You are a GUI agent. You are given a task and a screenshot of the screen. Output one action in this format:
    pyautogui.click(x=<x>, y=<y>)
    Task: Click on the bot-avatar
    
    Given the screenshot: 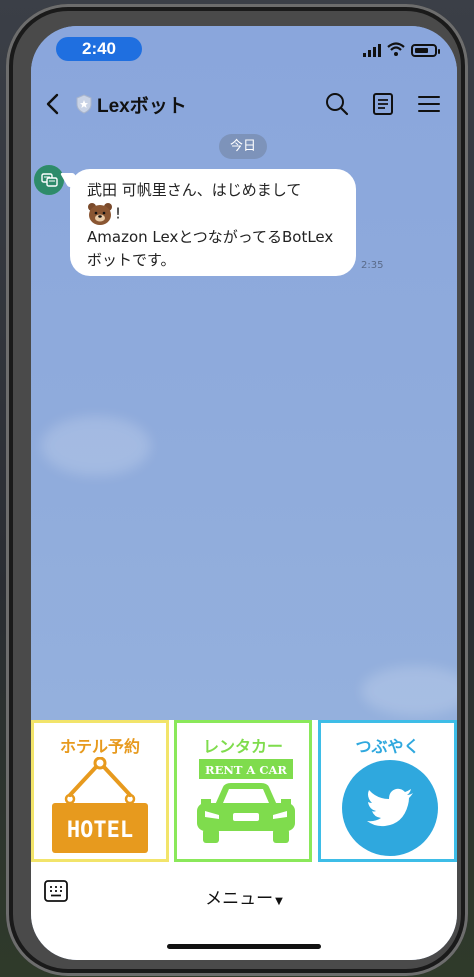 What is the action you would take?
    pyautogui.click(x=49, y=180)
    